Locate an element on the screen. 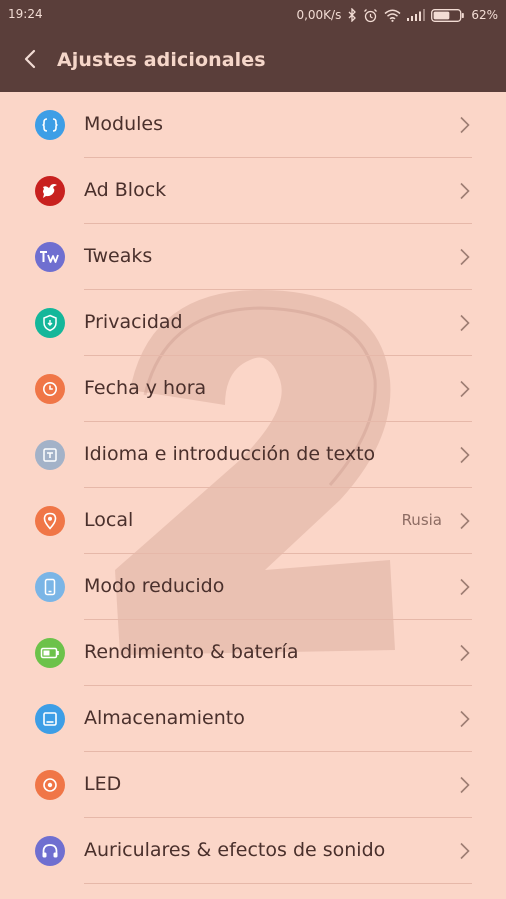 Image resolution: width=506 pixels, height=899 pixels. settings-item-label: Tweaks is located at coordinates (118, 256).